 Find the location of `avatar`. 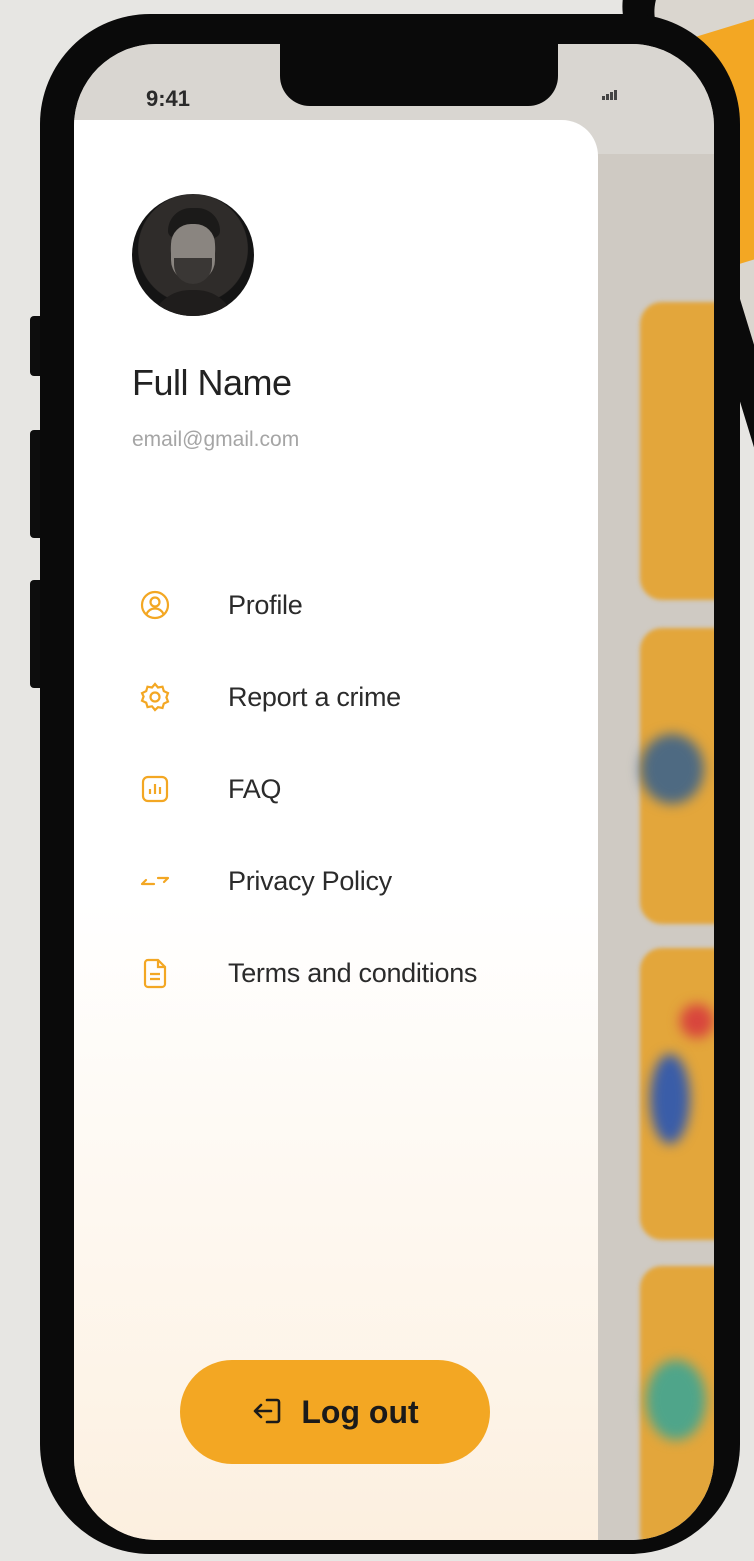

avatar is located at coordinates (193, 255).